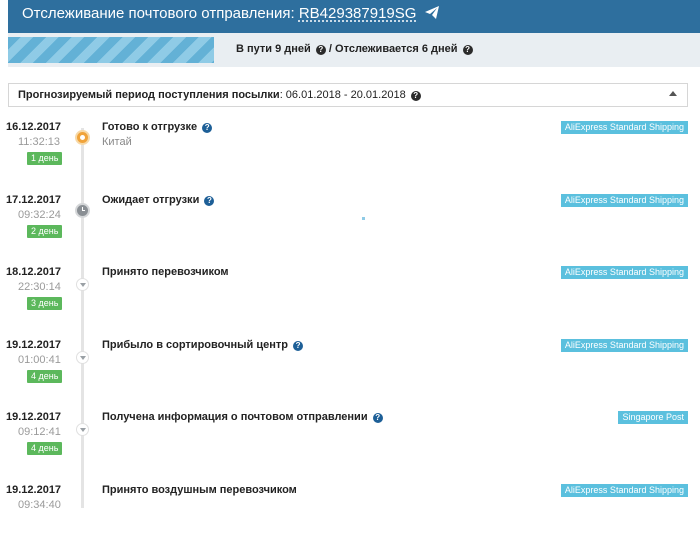 Image resolution: width=700 pixels, height=556 pixels. What do you see at coordinates (34, 272) in the screenshot?
I see `event-date: 18.12.2017` at bounding box center [34, 272].